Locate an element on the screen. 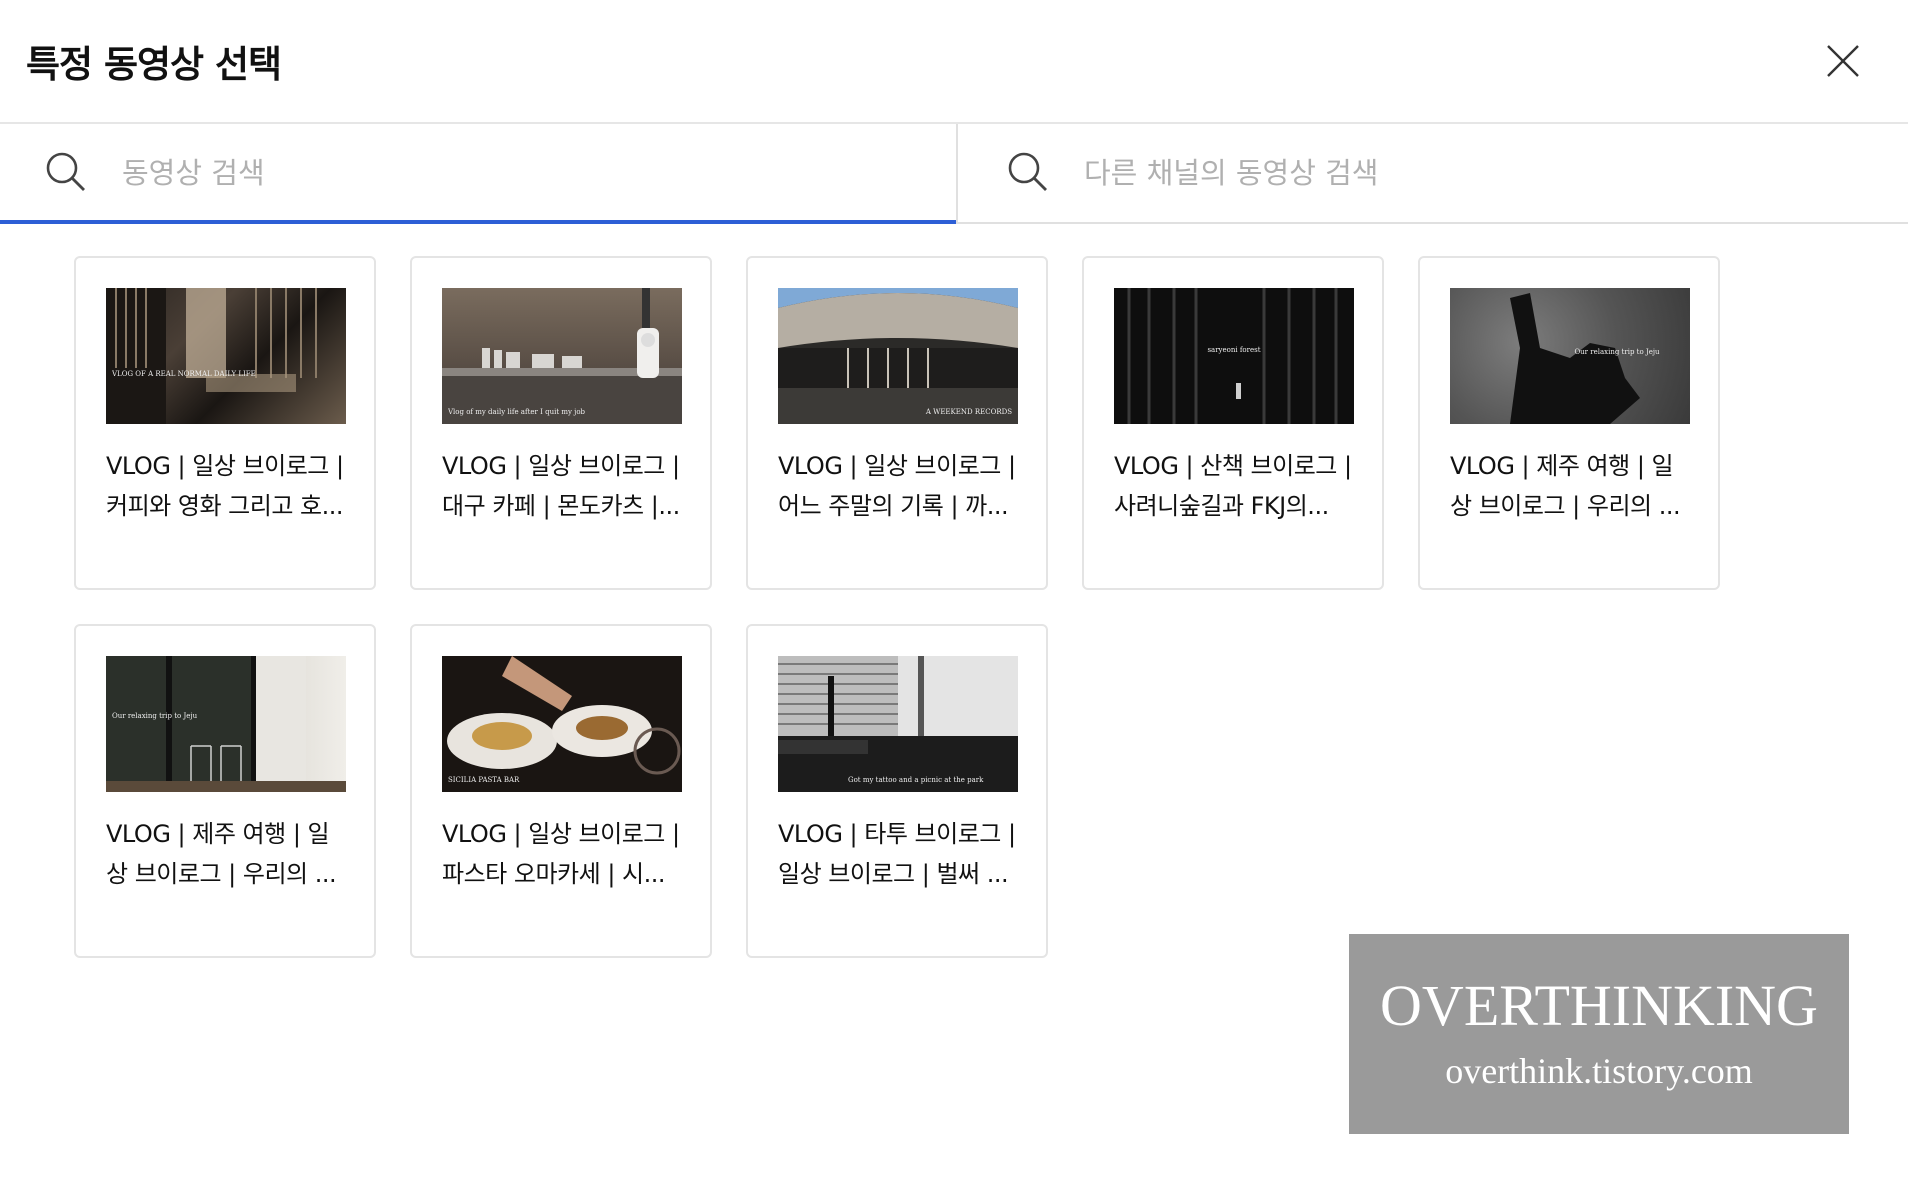  thumbnail-caption: VLOG OF A REAL NORMAL DAILY LIFE is located at coordinates (184, 374).